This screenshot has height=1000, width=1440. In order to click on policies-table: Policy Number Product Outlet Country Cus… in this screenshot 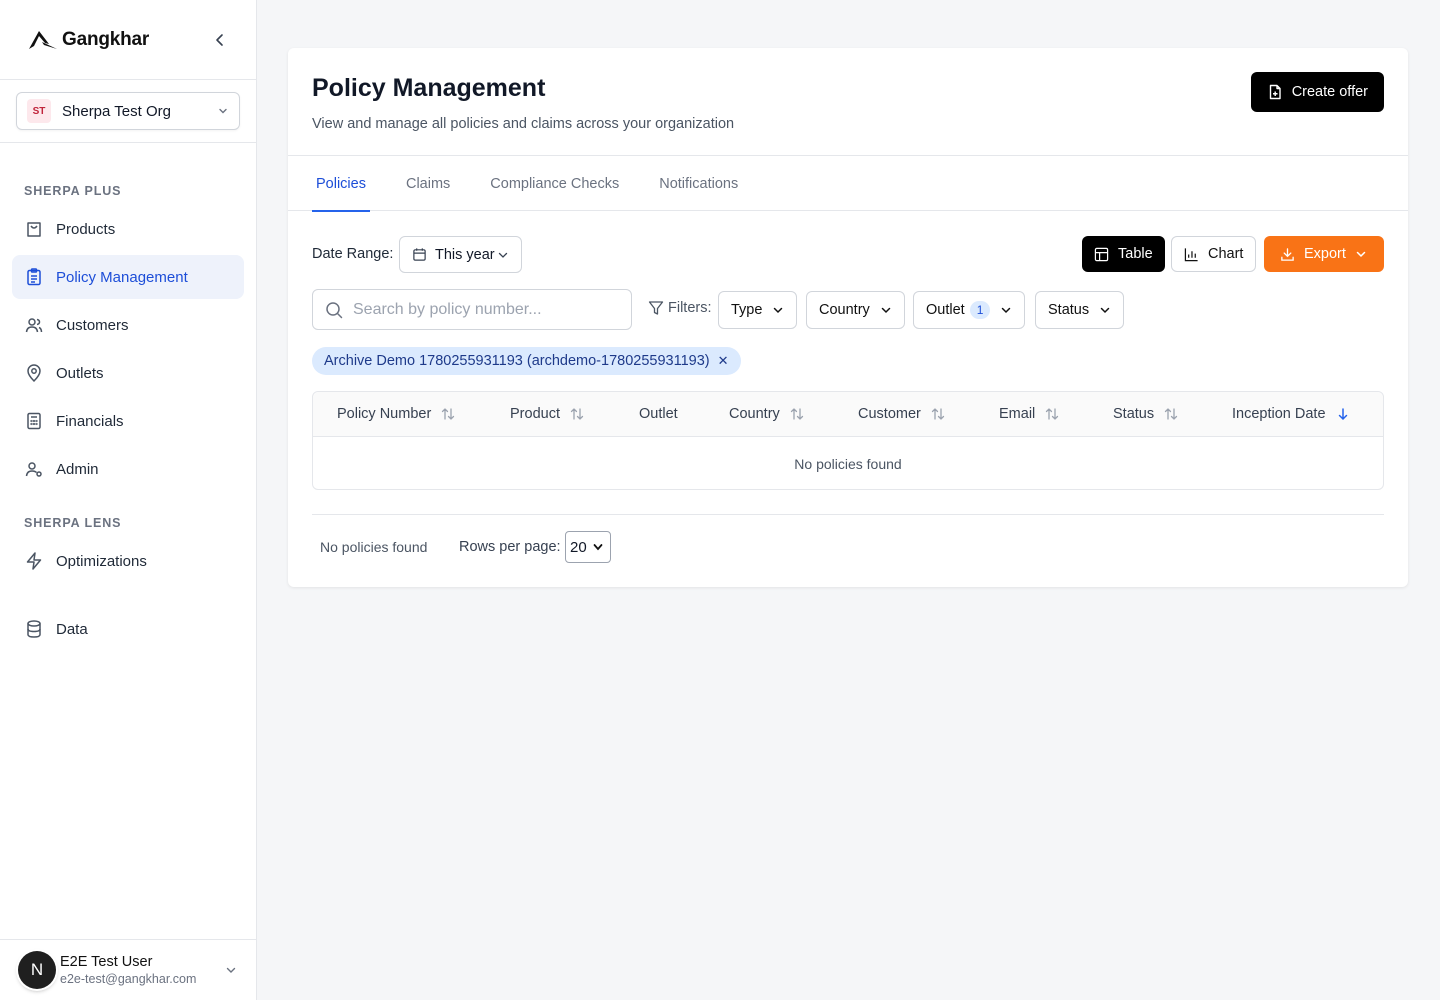, I will do `click(848, 440)`.